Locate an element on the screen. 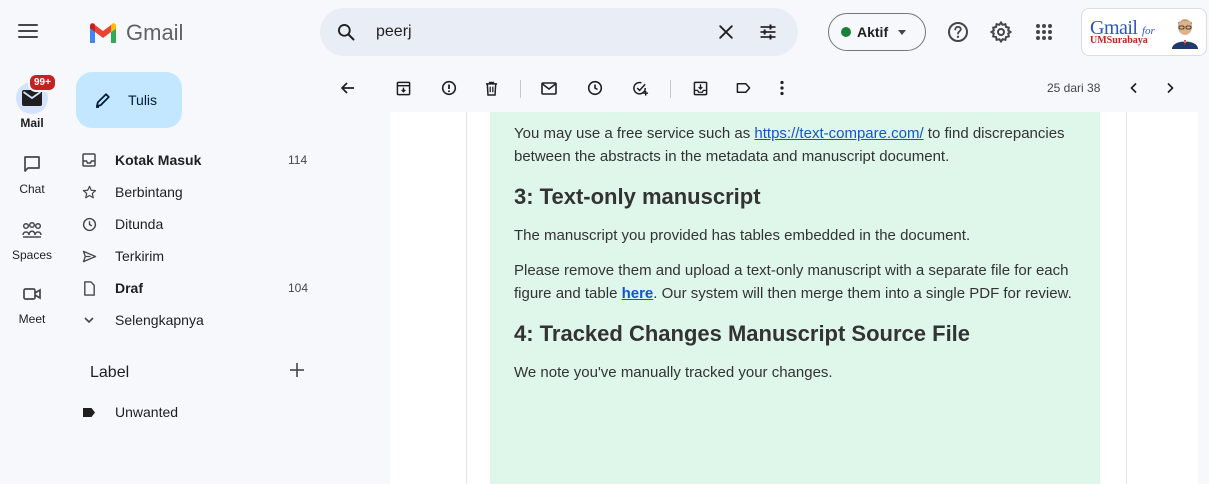 This screenshot has height=484, width=1209. nav-item-sent: Terkirim is located at coordinates (192, 256).